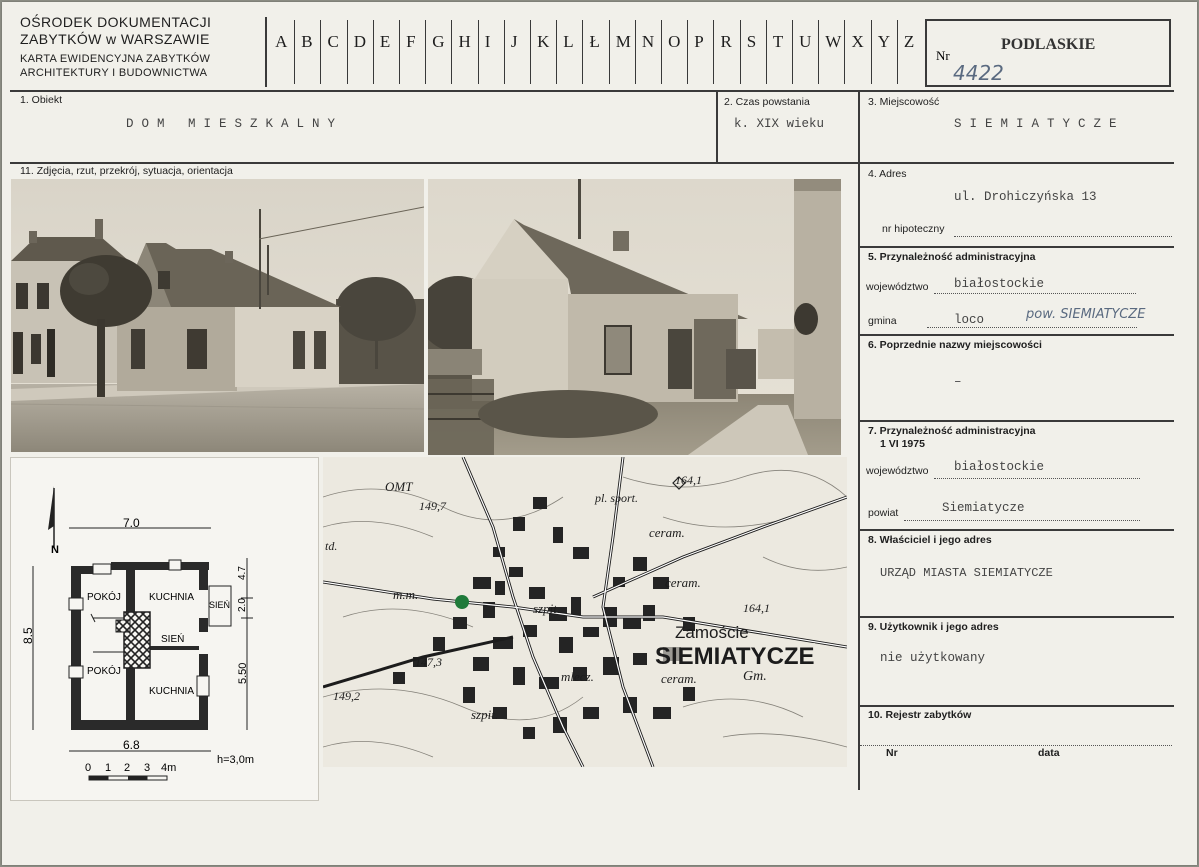  Describe the element at coordinates (857, 41) in the screenshot. I see `alphabet-letter: X` at that location.